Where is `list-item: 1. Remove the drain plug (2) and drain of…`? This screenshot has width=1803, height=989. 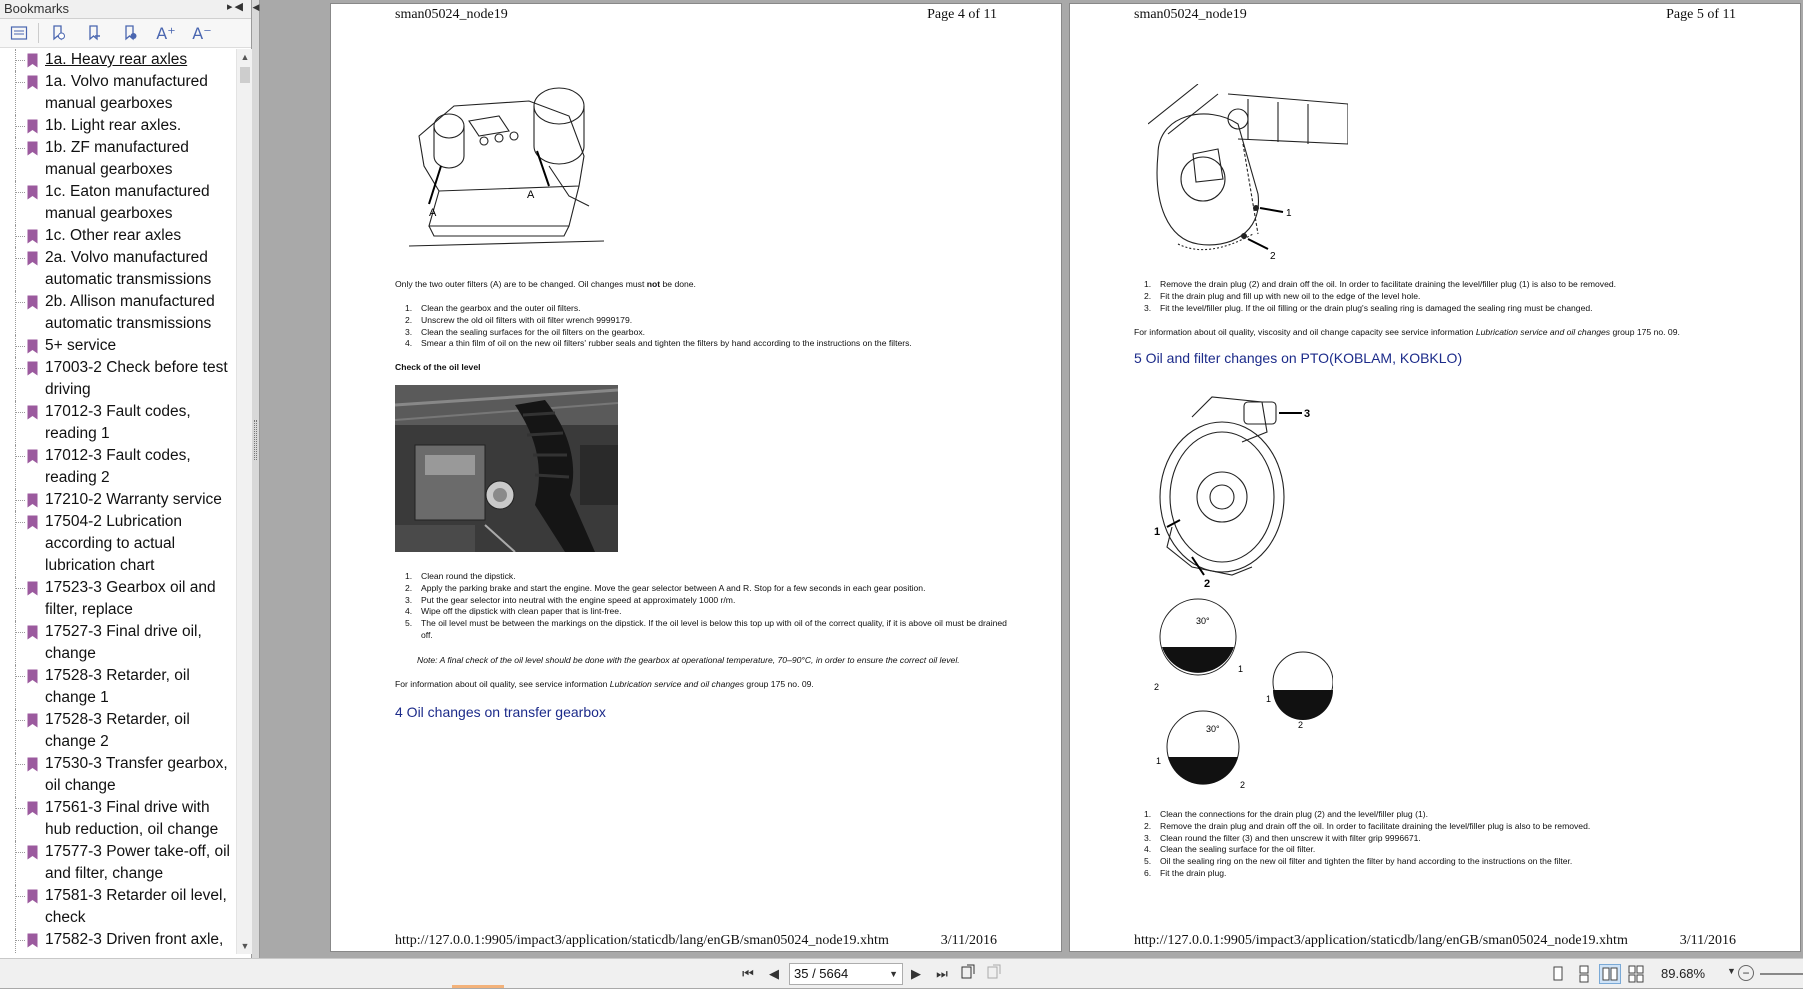 list-item: 1. Remove the drain plug (2) and drain of… is located at coordinates (1449, 285).